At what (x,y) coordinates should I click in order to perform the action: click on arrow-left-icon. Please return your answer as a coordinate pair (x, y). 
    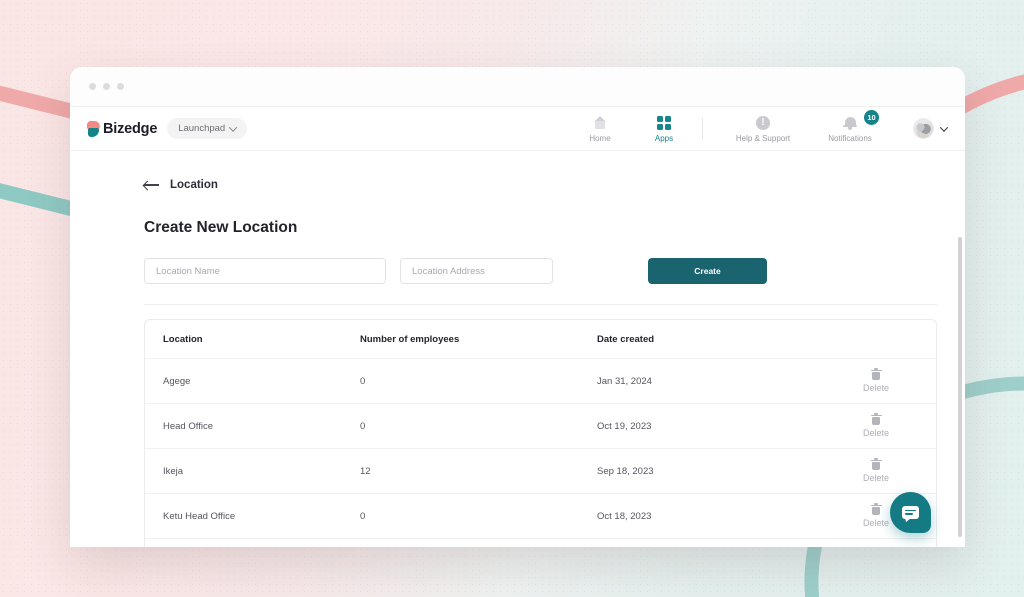
    Looking at the image, I should click on (151, 185).